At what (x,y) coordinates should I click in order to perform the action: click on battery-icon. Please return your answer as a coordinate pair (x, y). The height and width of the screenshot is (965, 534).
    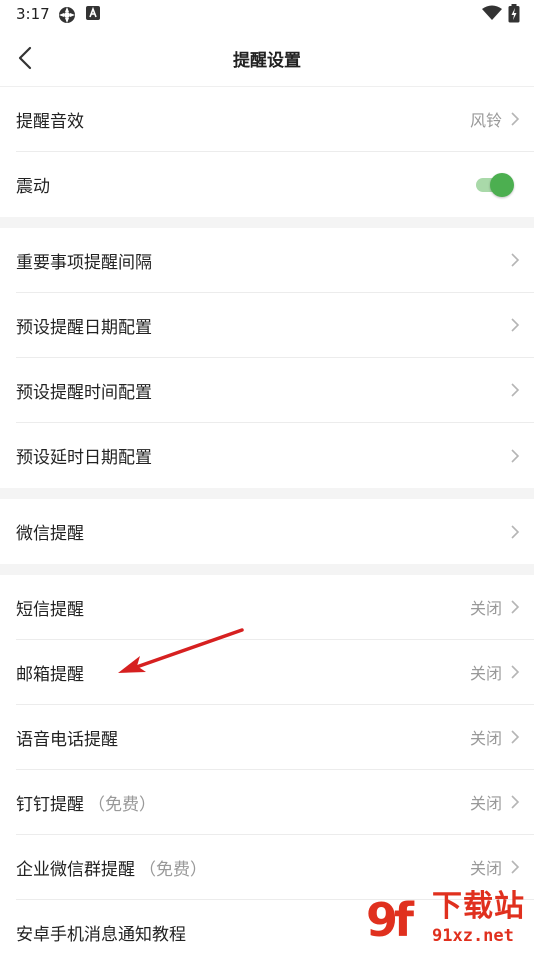
    Looking at the image, I should click on (514, 13).